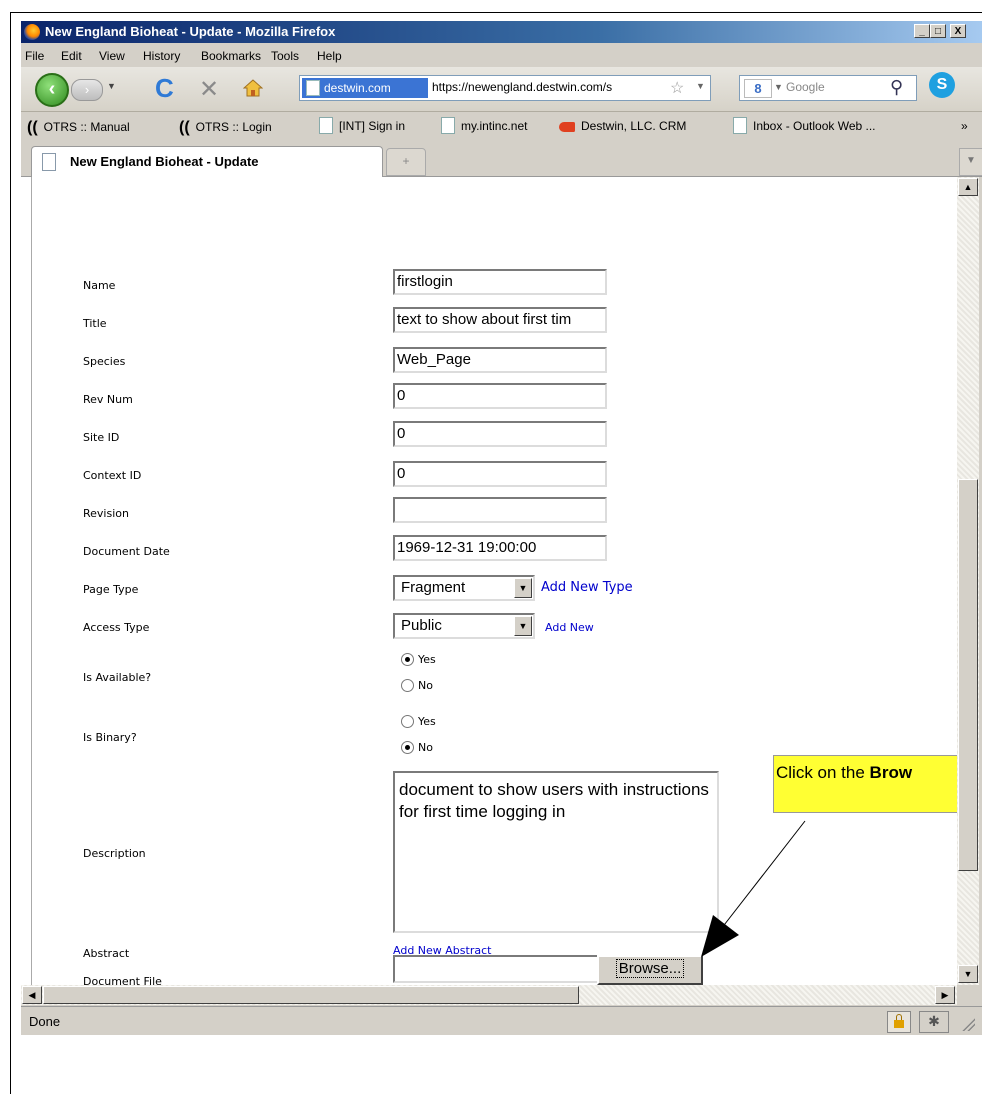  What do you see at coordinates (95, 323) in the screenshot?
I see `label-title: Title` at bounding box center [95, 323].